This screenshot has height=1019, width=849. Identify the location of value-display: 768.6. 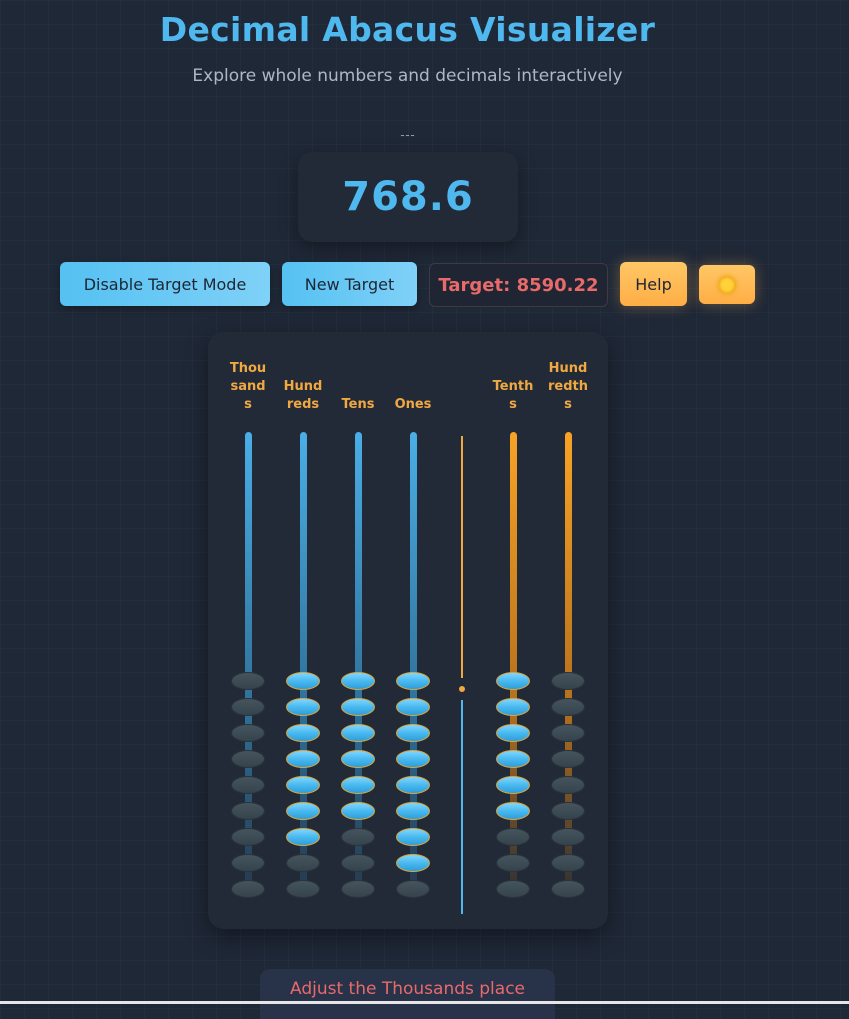
(408, 197).